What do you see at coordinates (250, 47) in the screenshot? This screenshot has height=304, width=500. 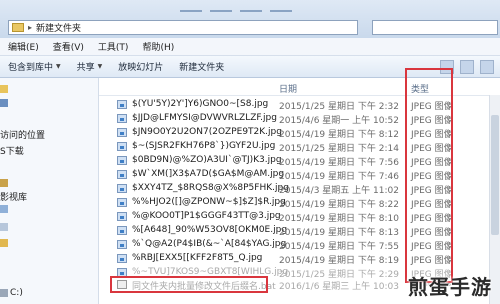 I see `menu-bar: 编辑(E) 查看(V) 工具(T) 帮助(H)` at bounding box center [250, 47].